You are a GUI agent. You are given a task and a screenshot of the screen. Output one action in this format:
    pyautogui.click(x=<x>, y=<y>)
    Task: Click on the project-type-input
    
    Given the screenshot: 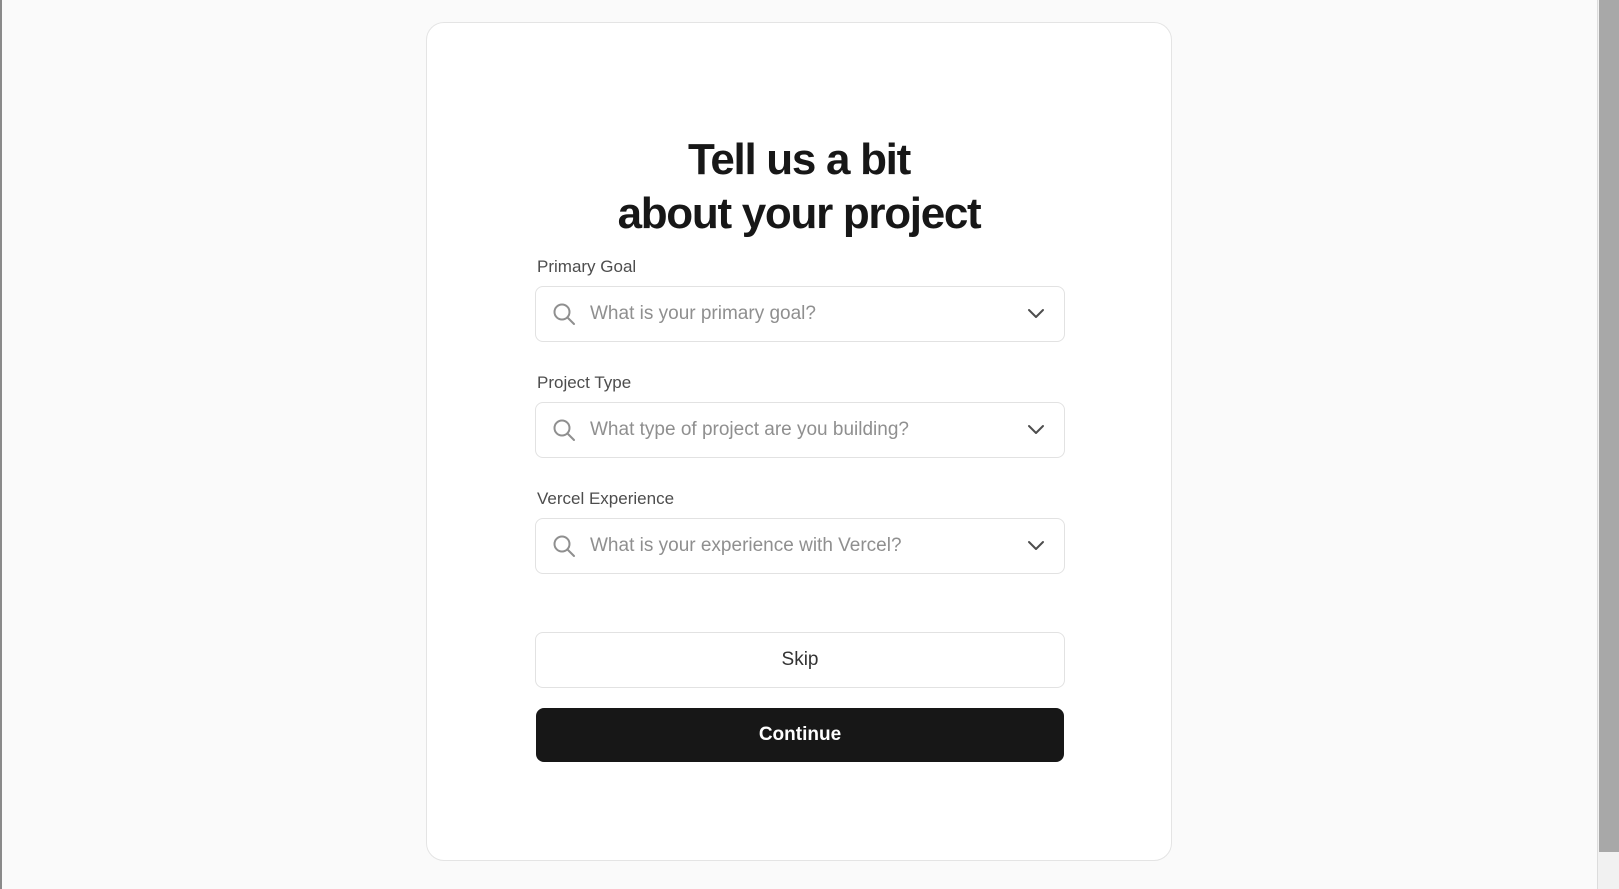 What is the action you would take?
    pyautogui.click(x=800, y=430)
    